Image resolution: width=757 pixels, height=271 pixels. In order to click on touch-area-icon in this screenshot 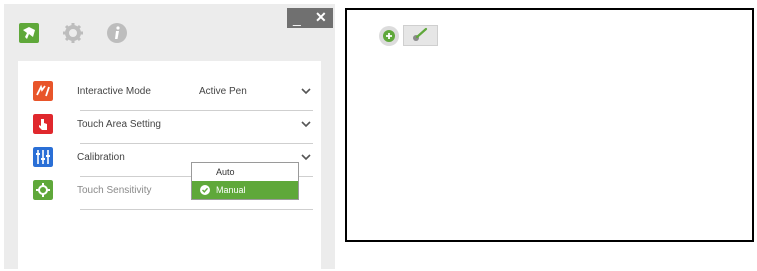, I will do `click(43, 124)`.